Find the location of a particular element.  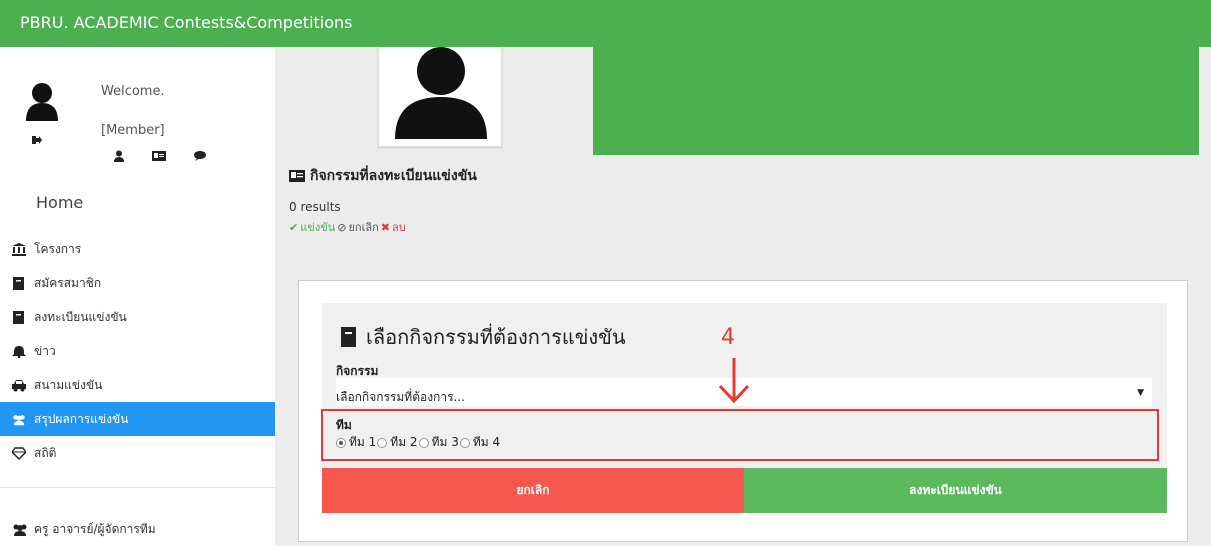

sidebar-item-venues: สนามแข่งขัน is located at coordinates (137, 385).